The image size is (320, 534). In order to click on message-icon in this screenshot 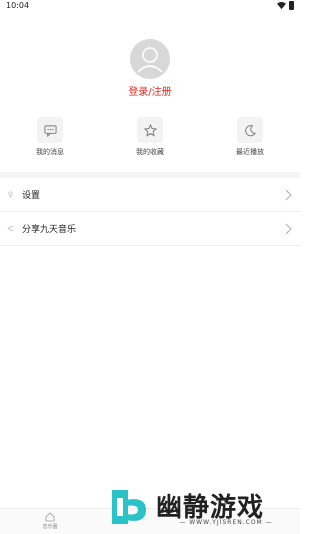, I will do `click(50, 130)`.